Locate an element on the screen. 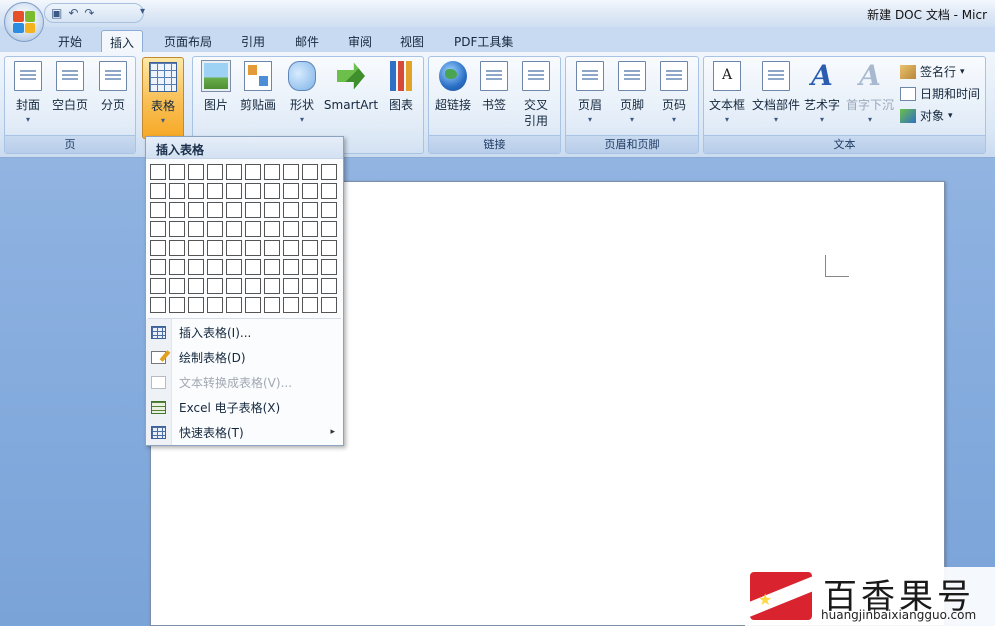 This screenshot has width=995, height=626. draw-table-item: 绘制表格(D) is located at coordinates (244, 357).